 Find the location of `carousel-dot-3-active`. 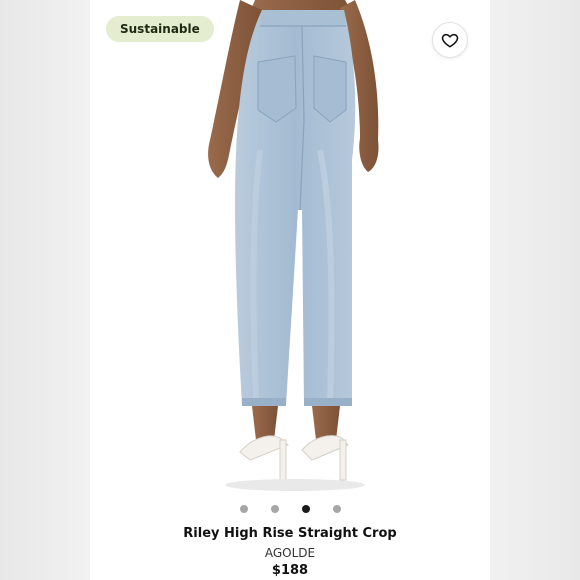

carousel-dot-3-active is located at coordinates (305, 509).